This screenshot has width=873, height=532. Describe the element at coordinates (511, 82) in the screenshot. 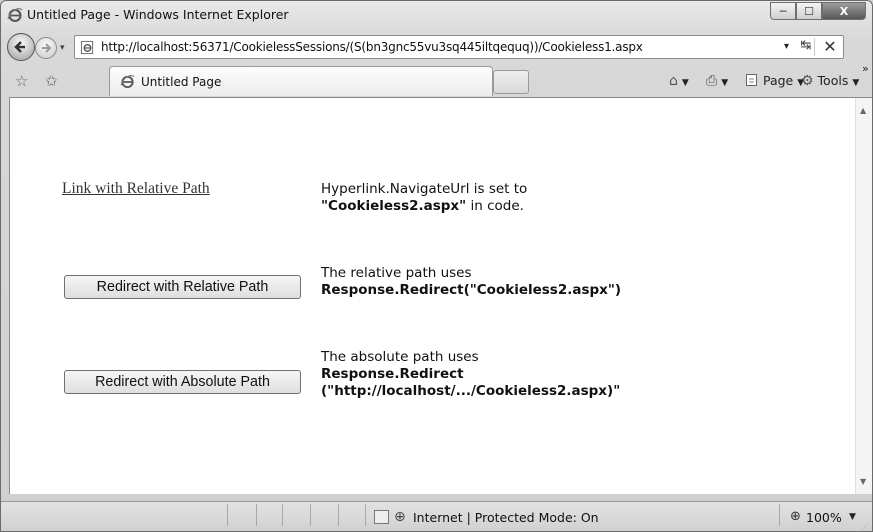

I see `new-tab-button` at that location.